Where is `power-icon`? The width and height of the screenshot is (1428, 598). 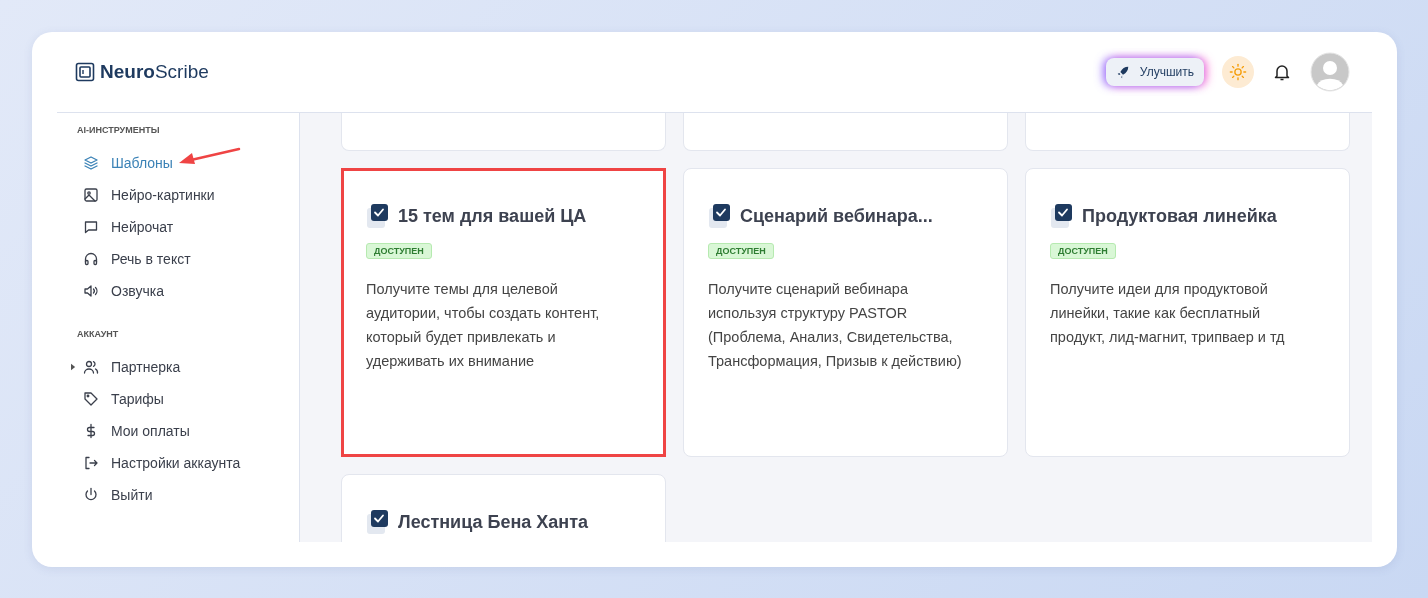 power-icon is located at coordinates (91, 495).